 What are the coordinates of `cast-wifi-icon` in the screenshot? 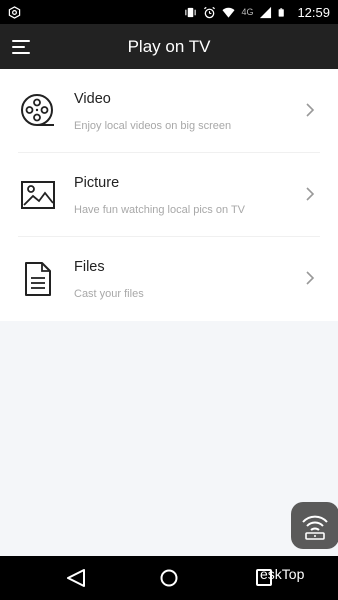 It's located at (315, 527).